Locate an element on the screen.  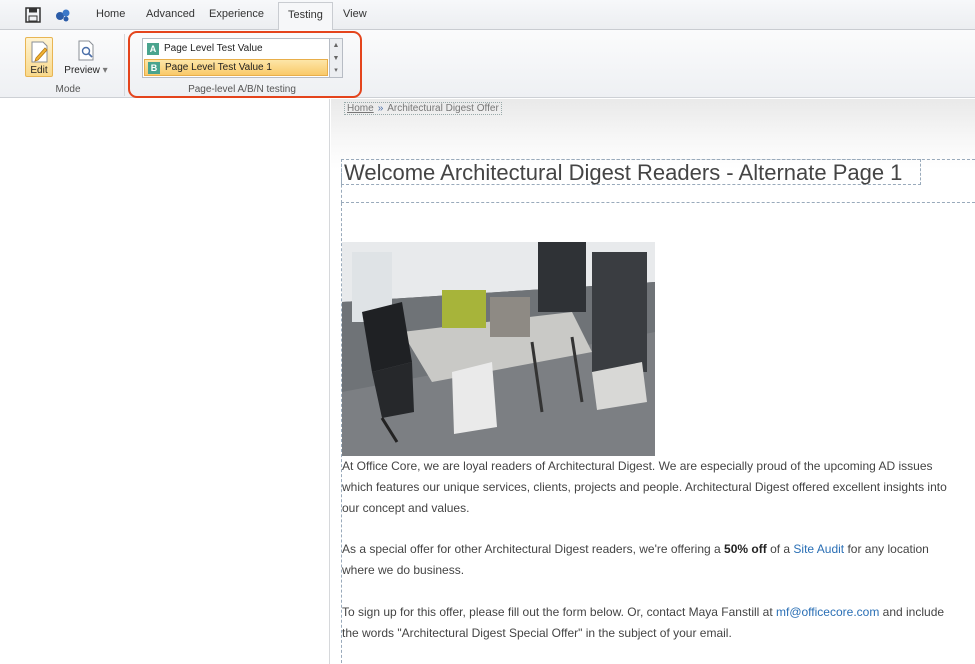
edit-button: Edit is located at coordinates (39, 57).